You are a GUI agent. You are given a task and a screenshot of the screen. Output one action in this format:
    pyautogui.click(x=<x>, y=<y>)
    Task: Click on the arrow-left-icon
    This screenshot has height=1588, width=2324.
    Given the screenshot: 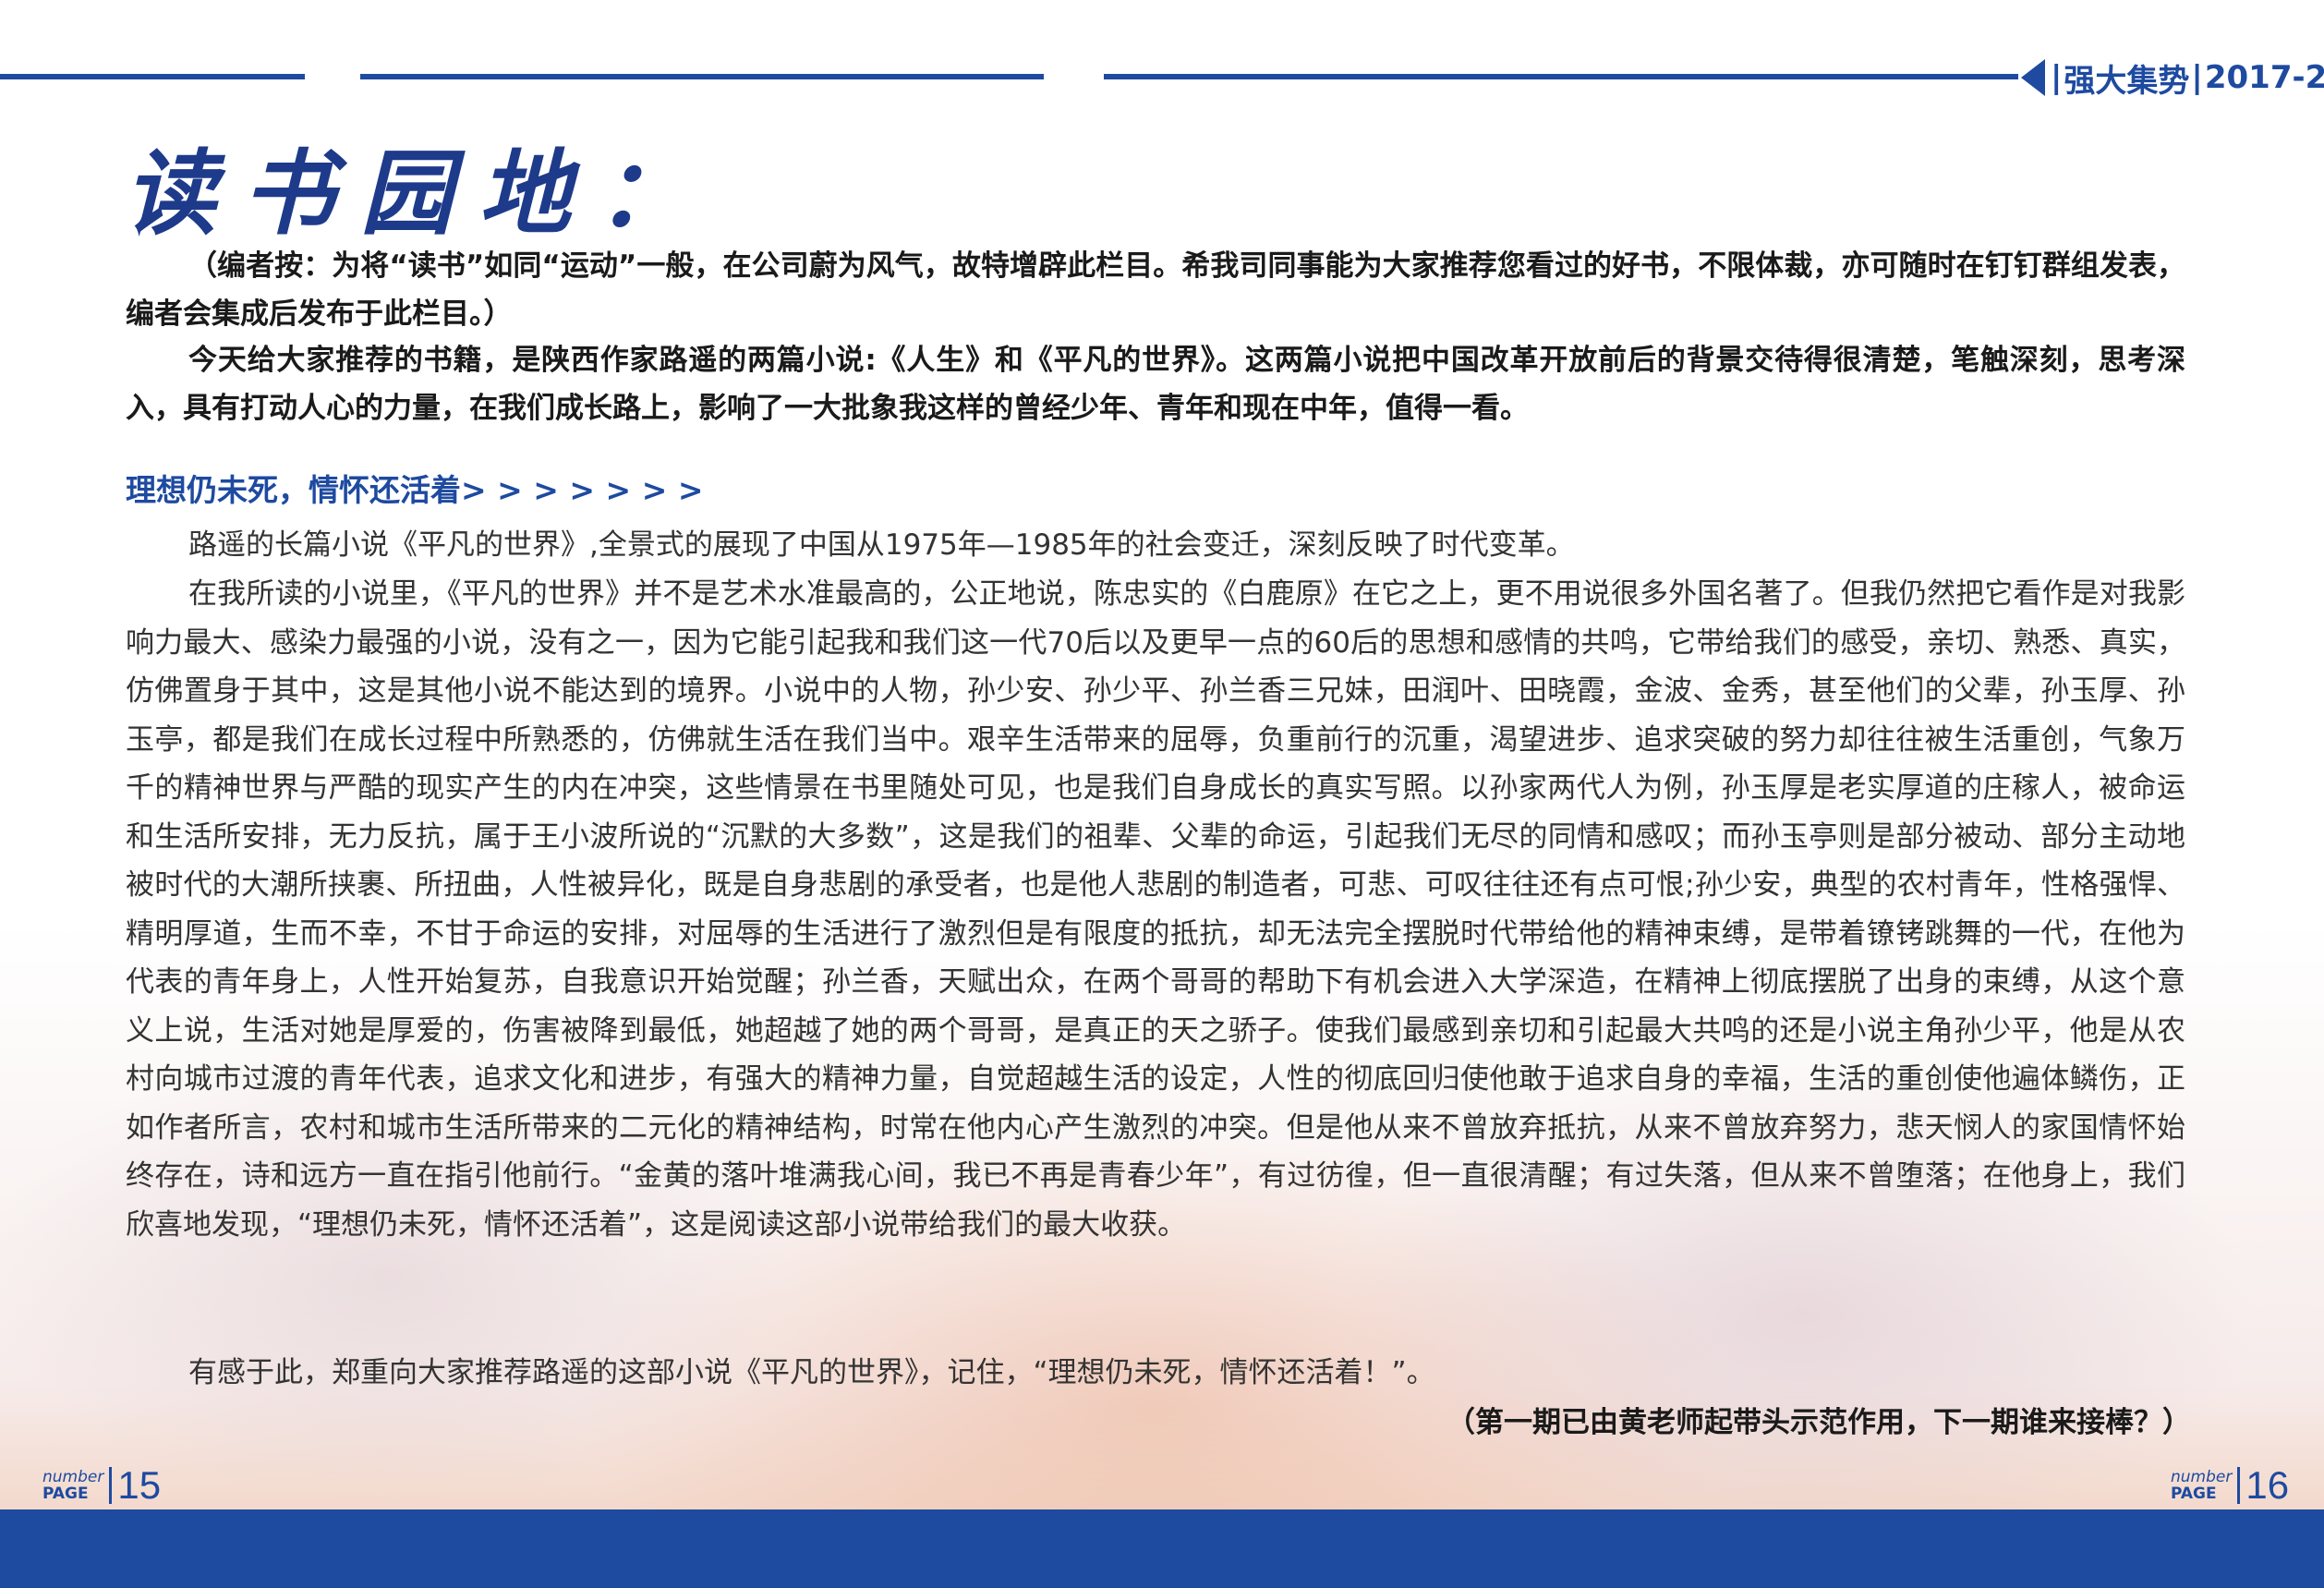 What is the action you would take?
    pyautogui.click(x=2033, y=77)
    